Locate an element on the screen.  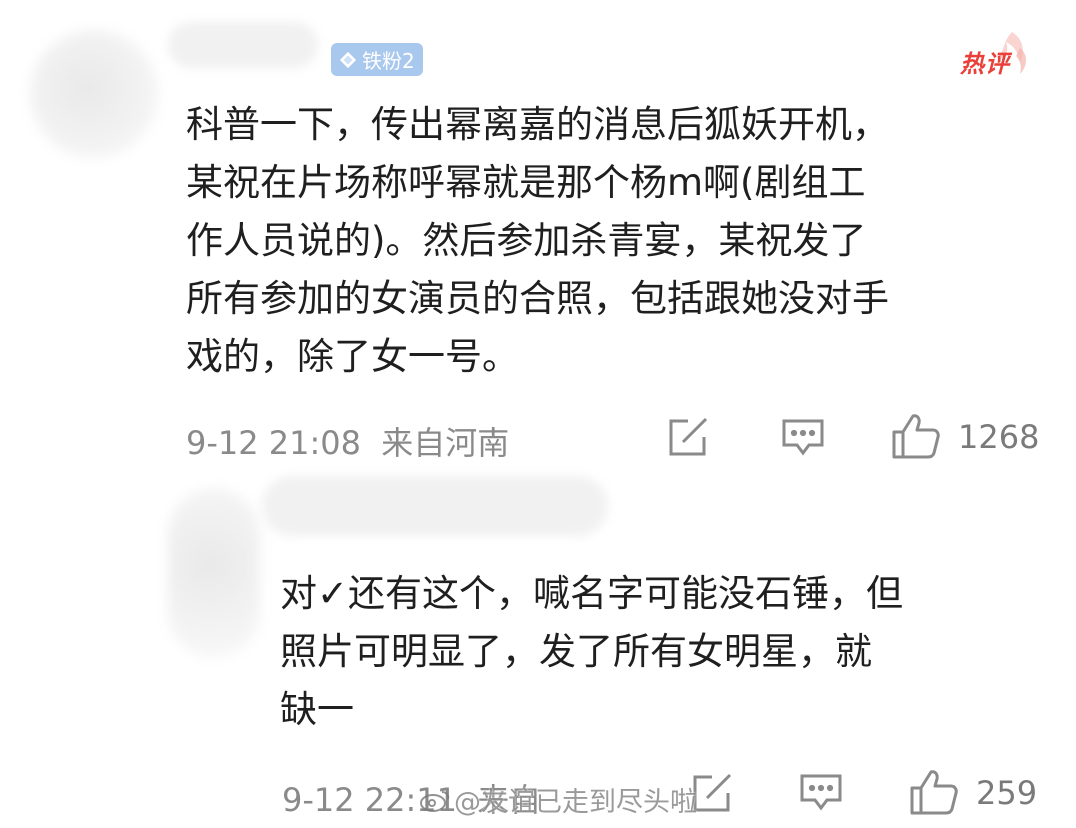
comment-line: 照片可明显了，发了所有女明星，就 is located at coordinates (576, 651).